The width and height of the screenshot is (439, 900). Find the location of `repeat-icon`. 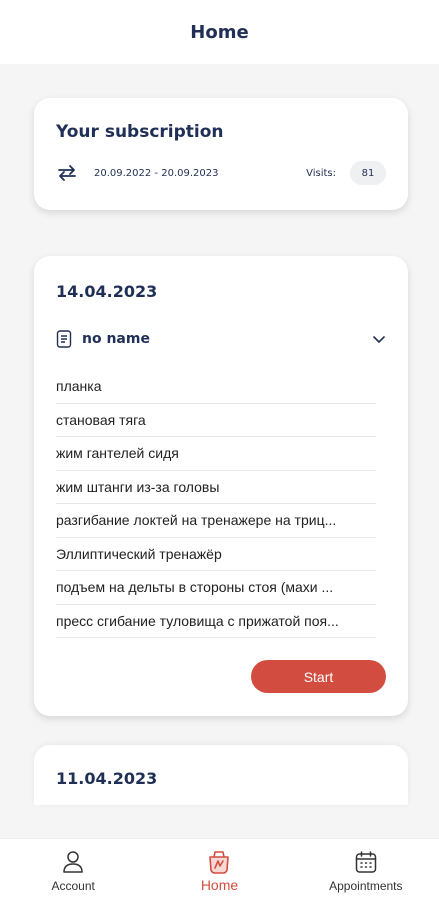

repeat-icon is located at coordinates (67, 173).